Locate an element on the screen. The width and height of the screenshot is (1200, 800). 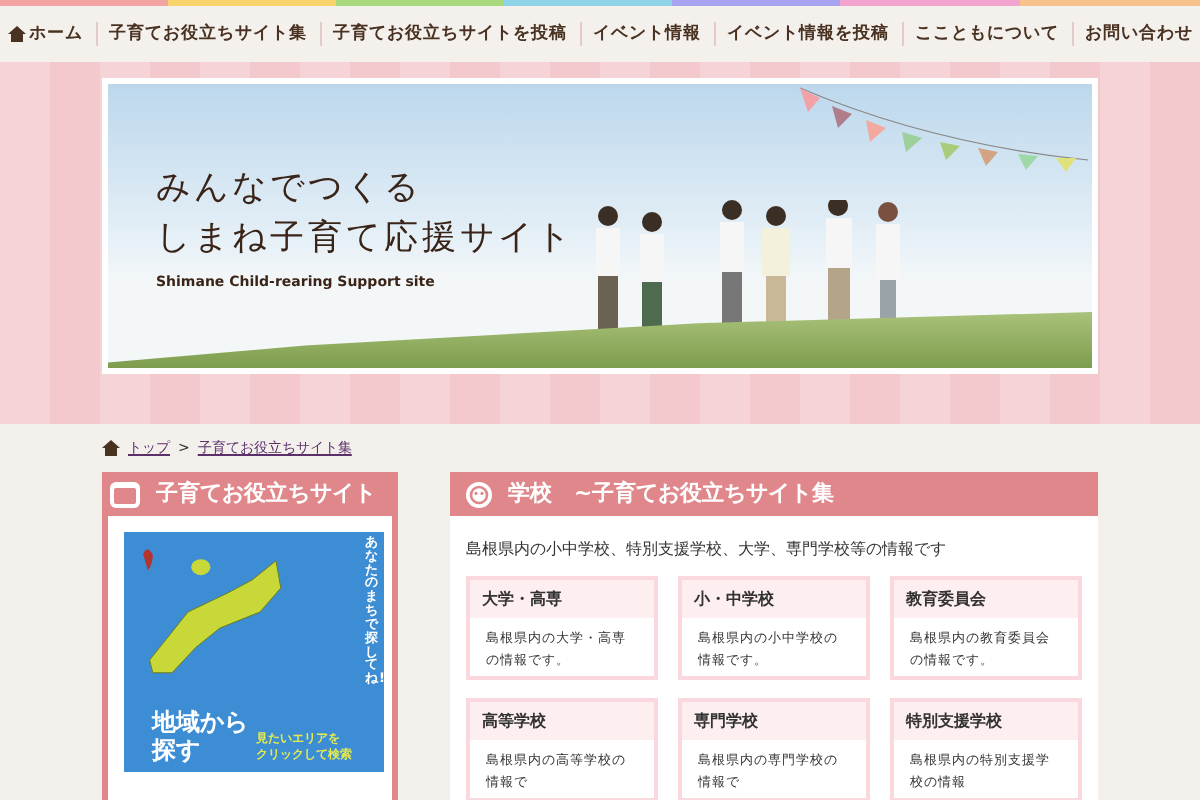
card-title: 大学・高専 is located at coordinates (562, 599).